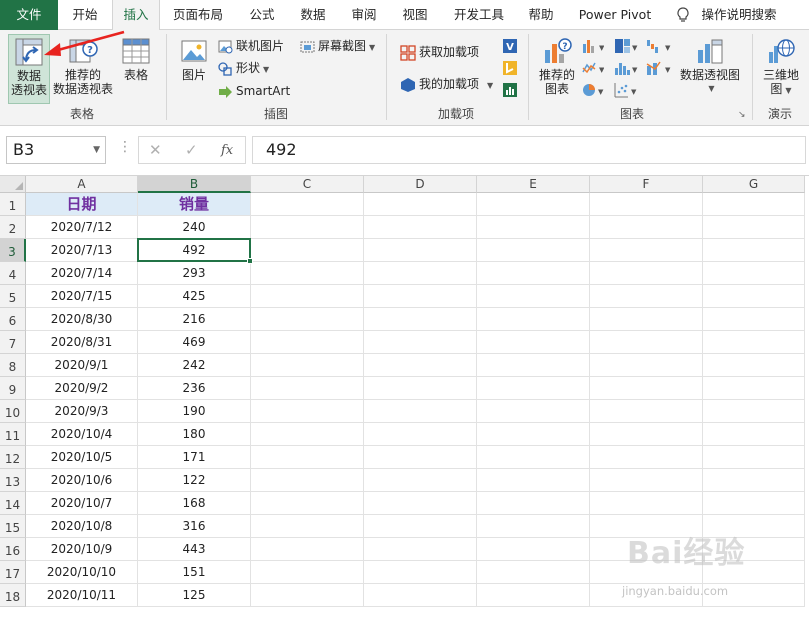  Describe the element at coordinates (675, 591) in the screenshot. I see `watermark-url: jingyan.baidu.com` at that location.